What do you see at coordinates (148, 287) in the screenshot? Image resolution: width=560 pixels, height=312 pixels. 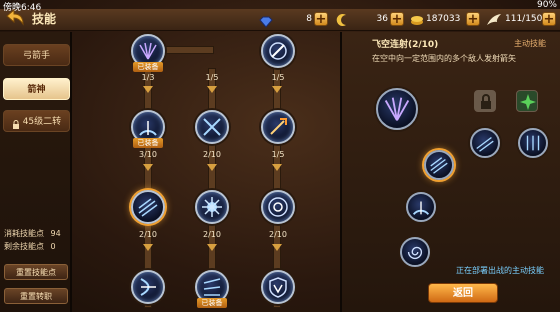 I see `skill-node-bow-draw` at bounding box center [148, 287].